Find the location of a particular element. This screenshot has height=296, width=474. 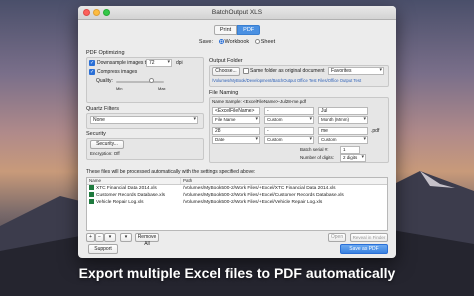

add-menu-button: ▾ is located at coordinates (110, 237).